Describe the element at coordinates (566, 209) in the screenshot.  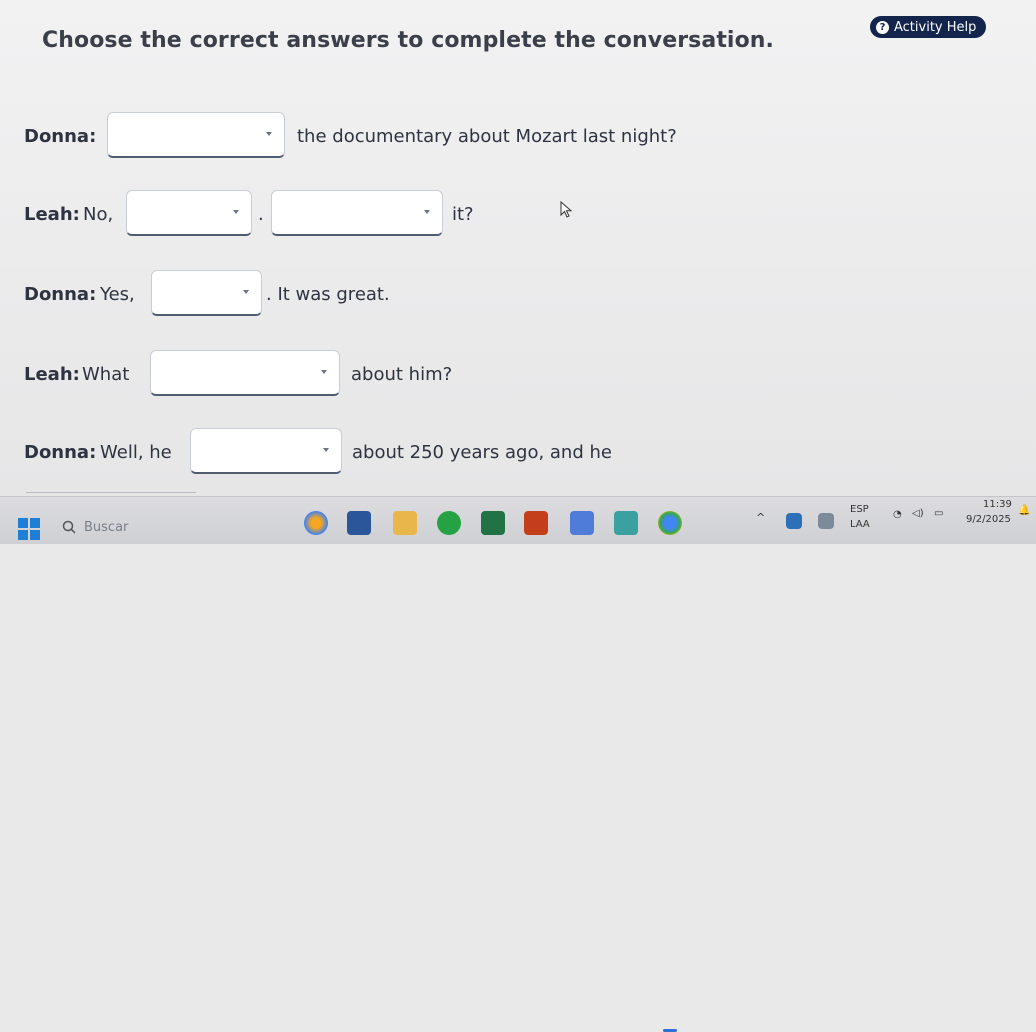
I see `mouse-pointer-icon` at that location.